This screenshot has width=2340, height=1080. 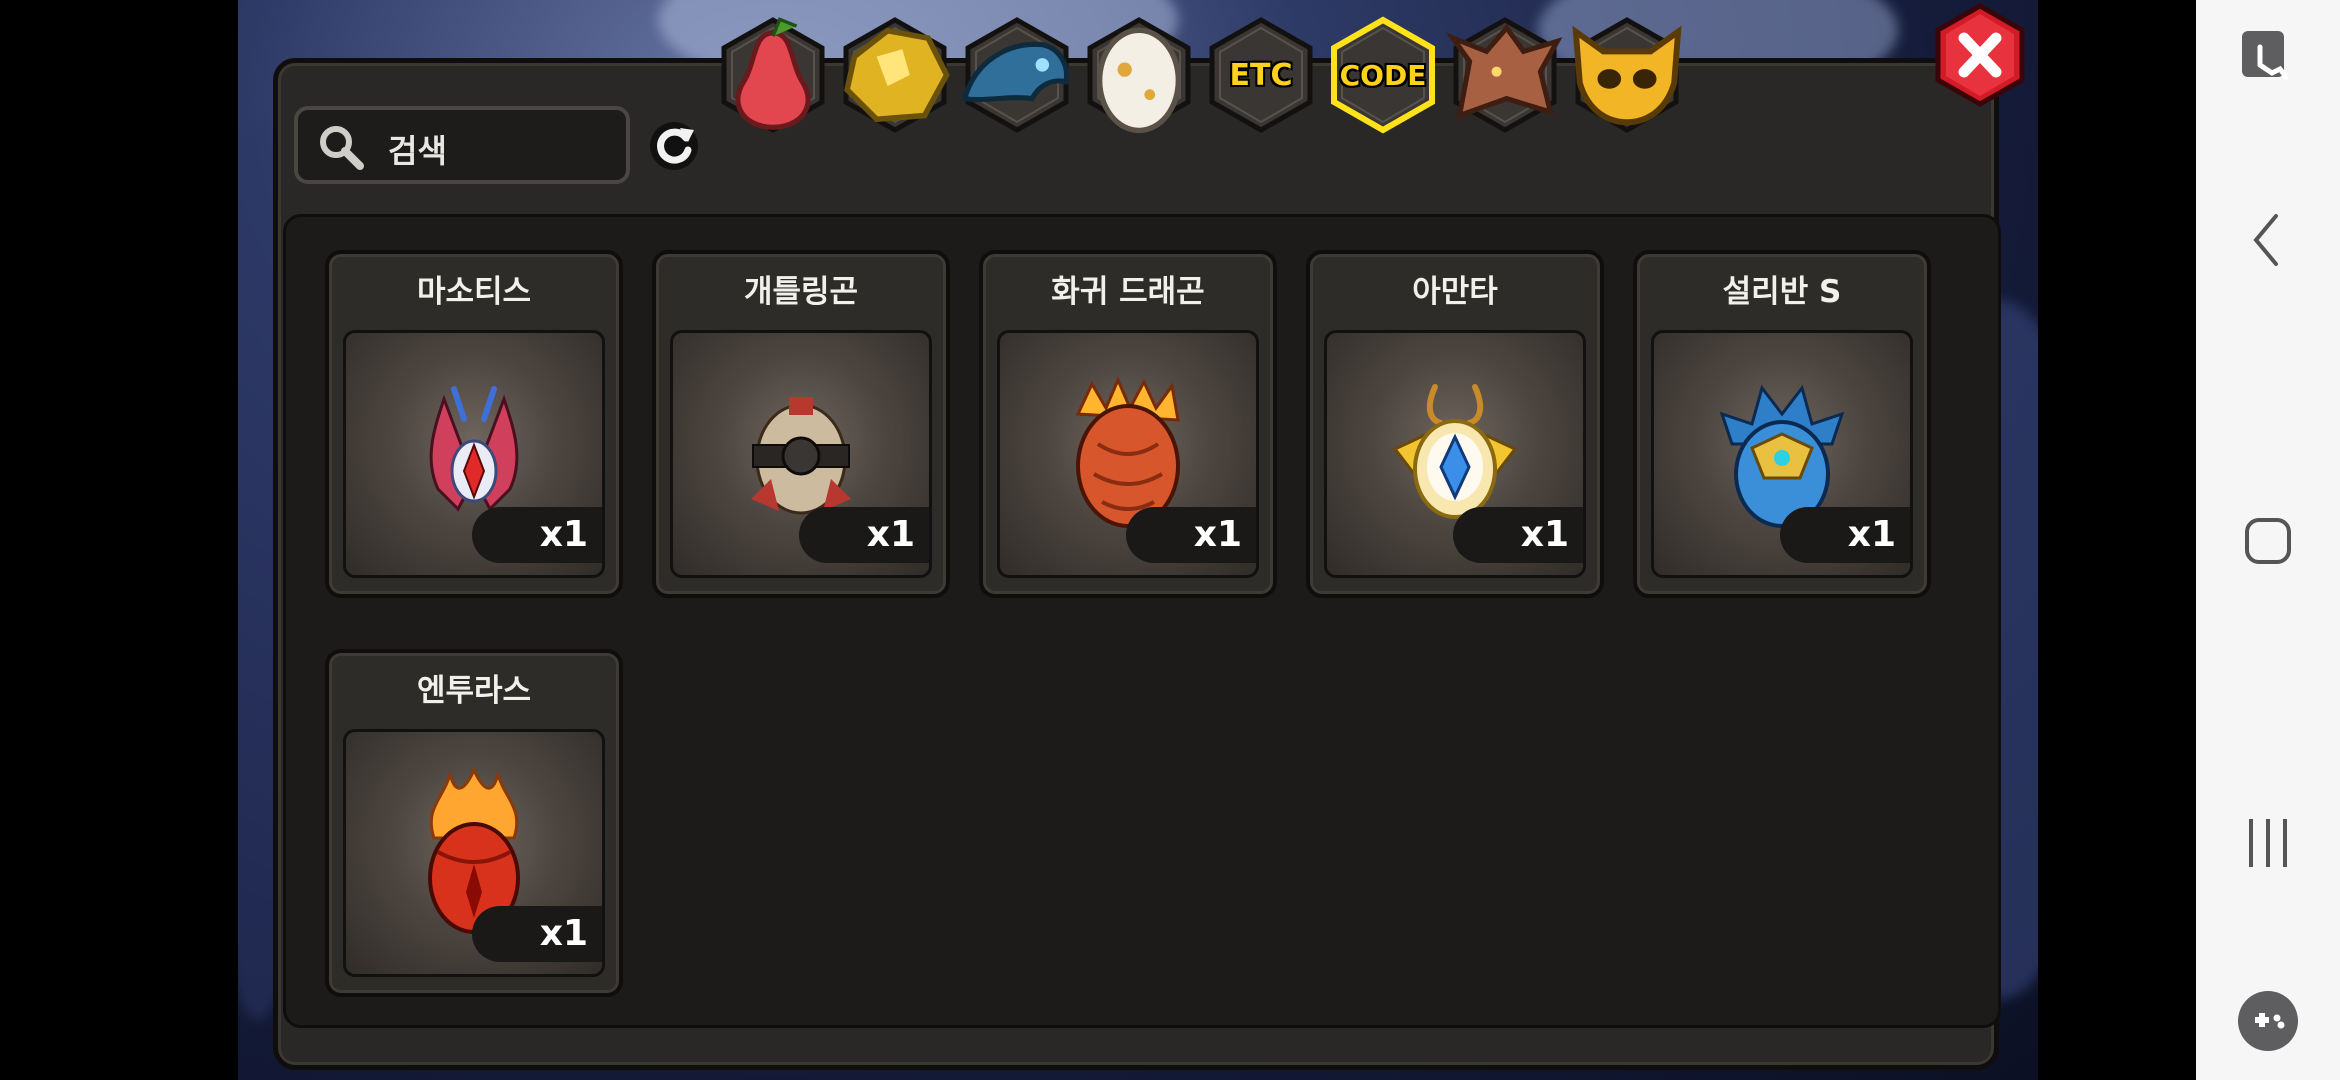 What do you see at coordinates (474, 292) in the screenshot?
I see `item-name: 마소티스` at bounding box center [474, 292].